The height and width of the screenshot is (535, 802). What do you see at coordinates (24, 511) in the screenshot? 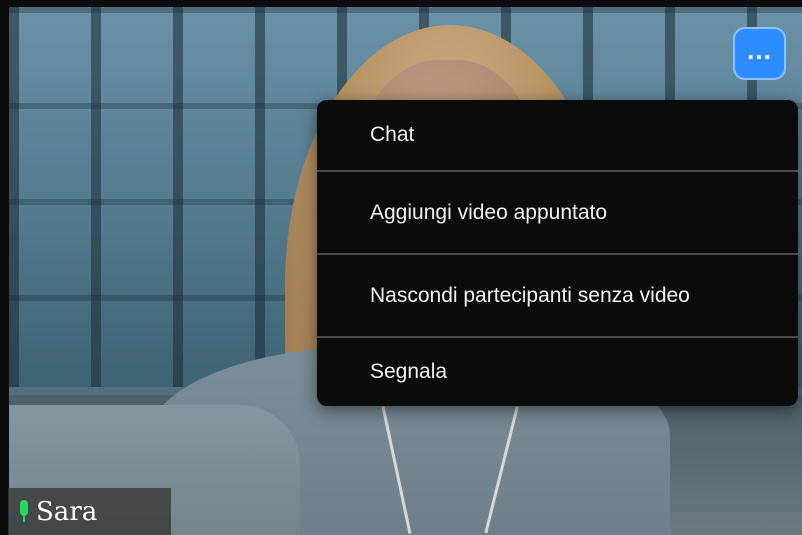
I see `mic-icon` at bounding box center [24, 511].